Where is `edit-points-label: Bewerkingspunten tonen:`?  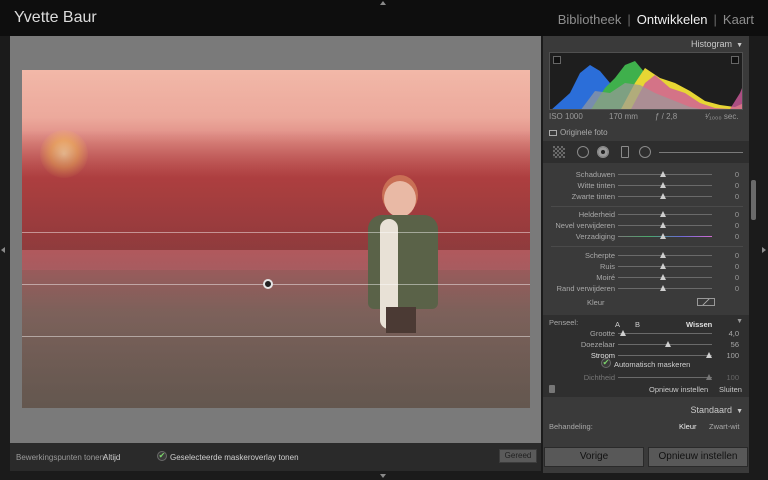
edit-points-label: Bewerkingspunten tonen: is located at coordinates (61, 457).